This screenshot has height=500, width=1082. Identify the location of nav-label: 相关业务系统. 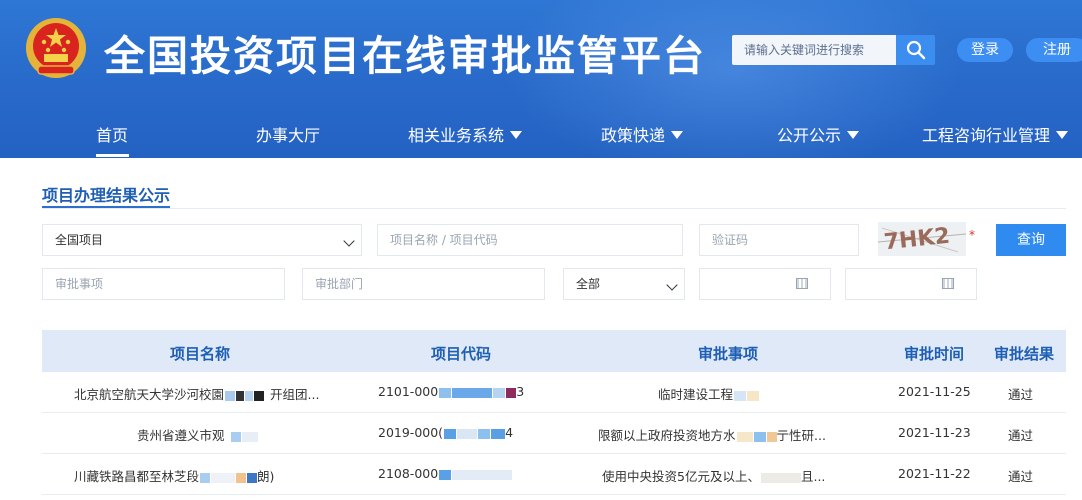
(456, 135).